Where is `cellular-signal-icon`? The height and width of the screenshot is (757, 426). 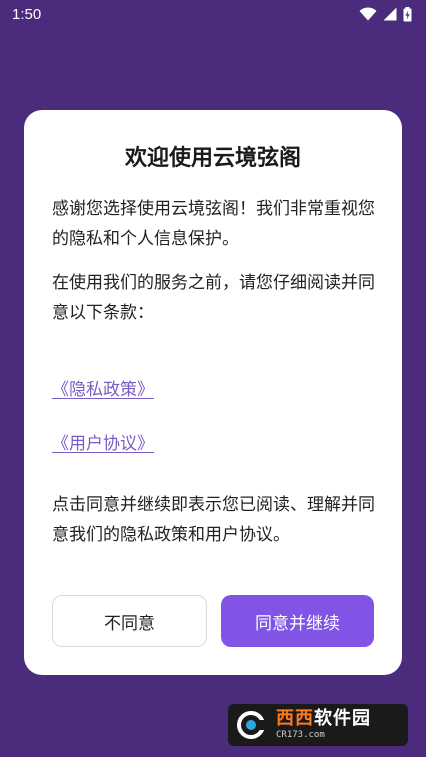
cellular-signal-icon is located at coordinates (390, 14).